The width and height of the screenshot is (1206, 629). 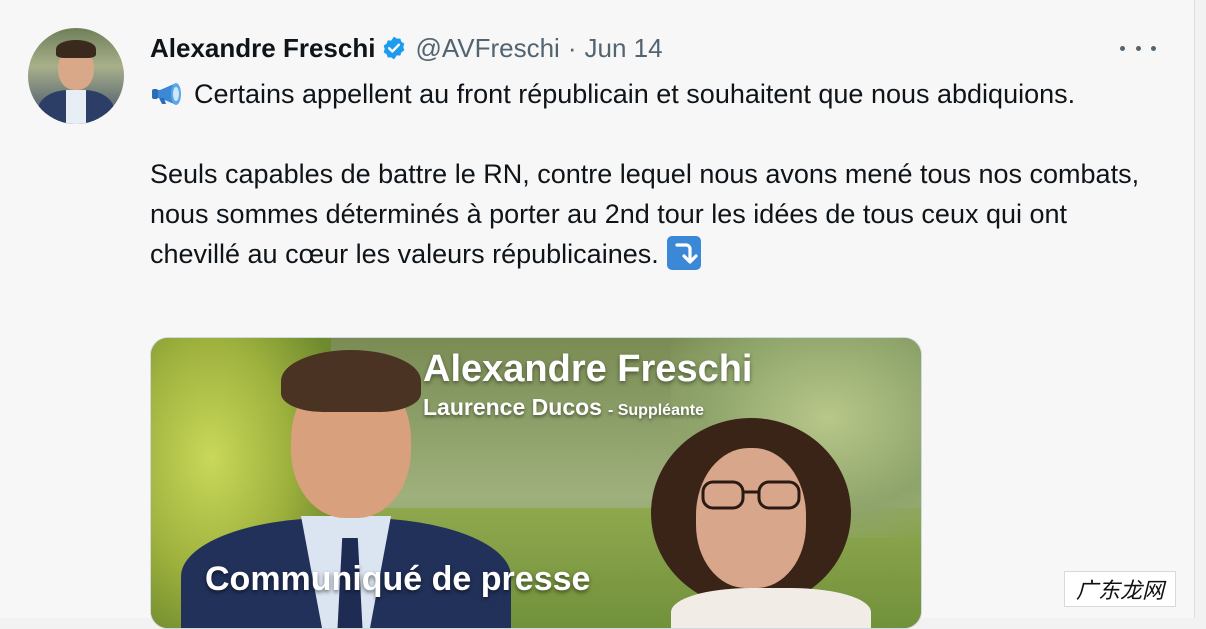 I want to click on photo-woman-glasses, so click(x=751, y=495).